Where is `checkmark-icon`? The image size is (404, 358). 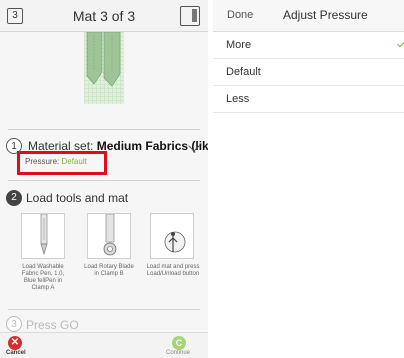
checkmark-icon is located at coordinates (400, 43).